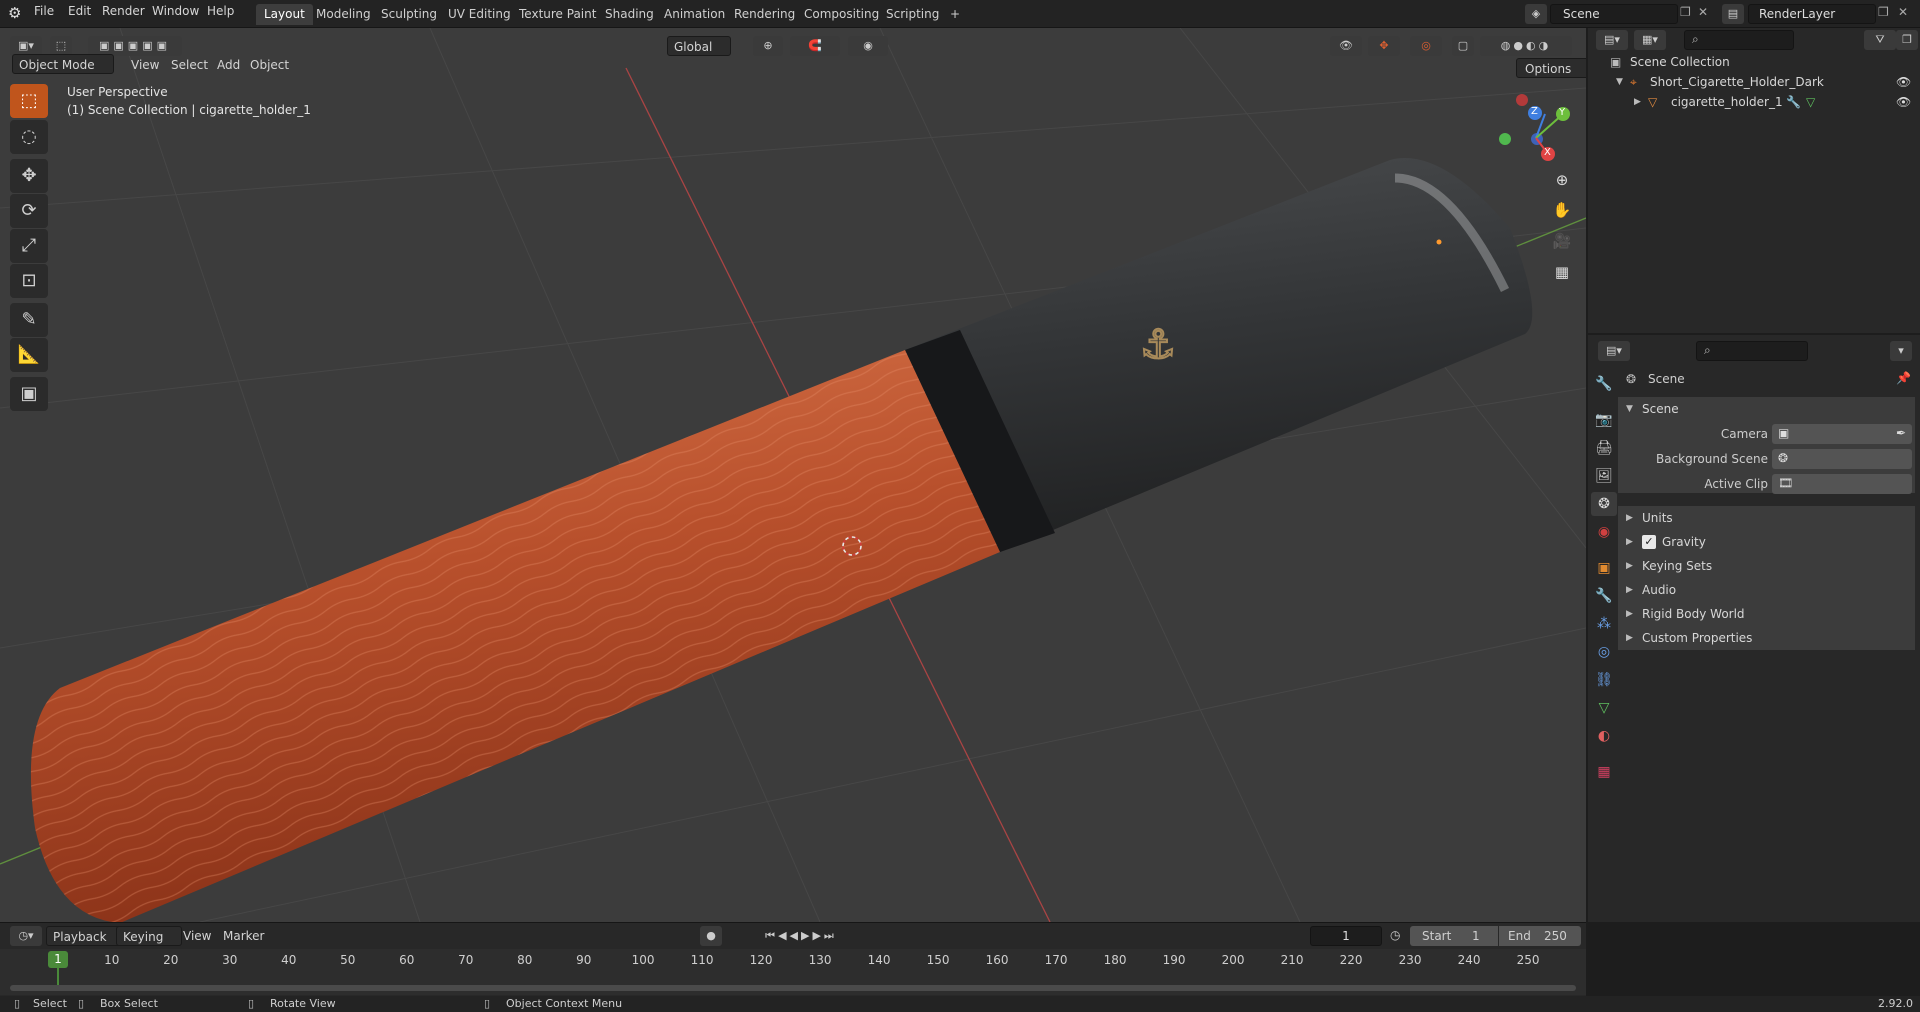 This screenshot has width=1920, height=1012. I want to click on view-layer-close-icon: ✕, so click(1903, 12).